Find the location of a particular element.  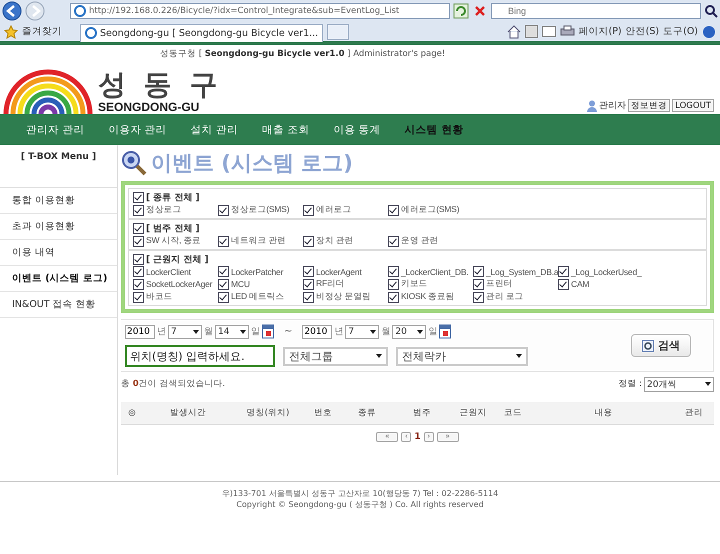

column-header: 번호 is located at coordinates (323, 413).